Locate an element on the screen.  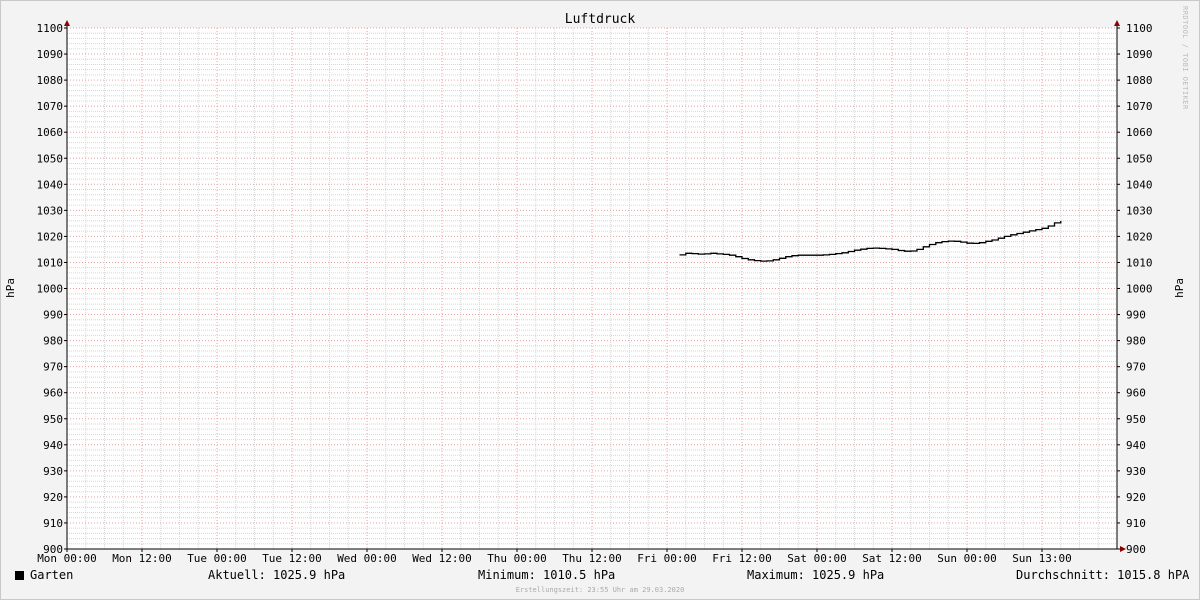
x-tick-label: Mon 00:00 is located at coordinates (67, 558).